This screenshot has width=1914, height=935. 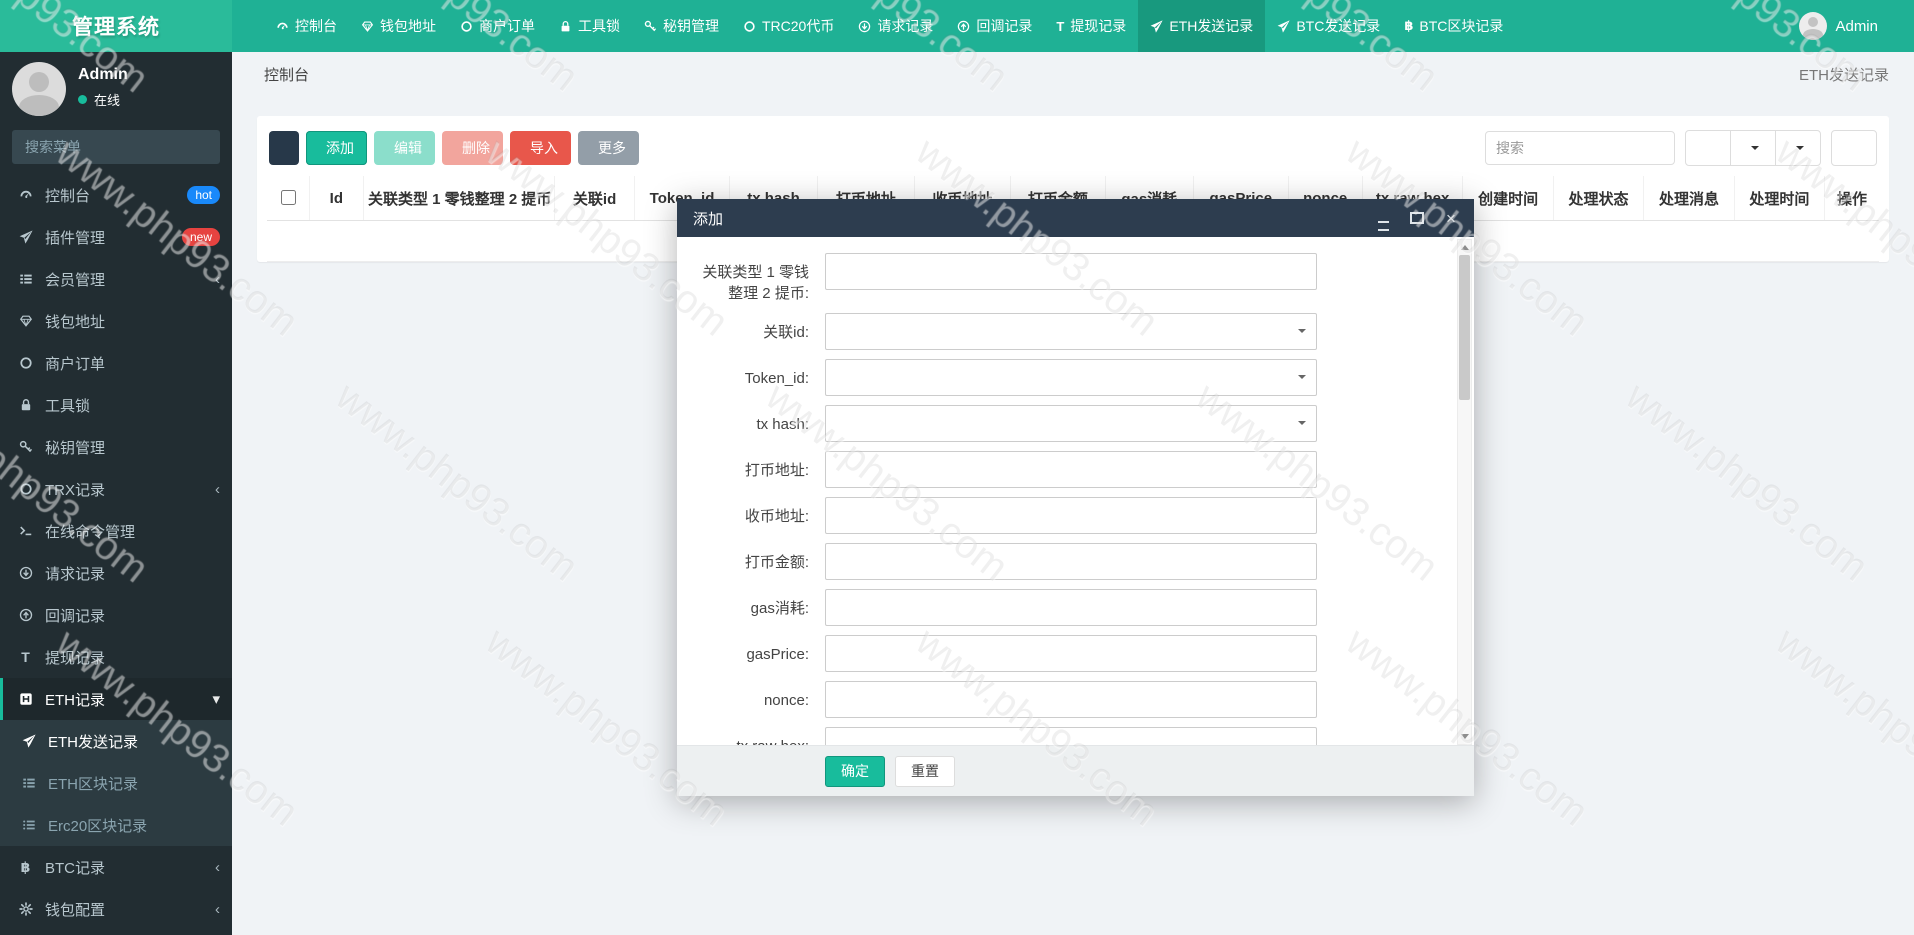 What do you see at coordinates (68, 196) in the screenshot?
I see `sidebar-item-label: 控制台` at bounding box center [68, 196].